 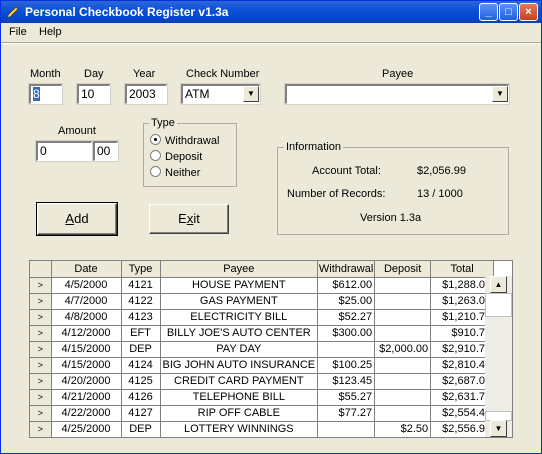 What do you see at coordinates (239, 397) in the screenshot?
I see `cell-payee: TELEPHONE BILL` at bounding box center [239, 397].